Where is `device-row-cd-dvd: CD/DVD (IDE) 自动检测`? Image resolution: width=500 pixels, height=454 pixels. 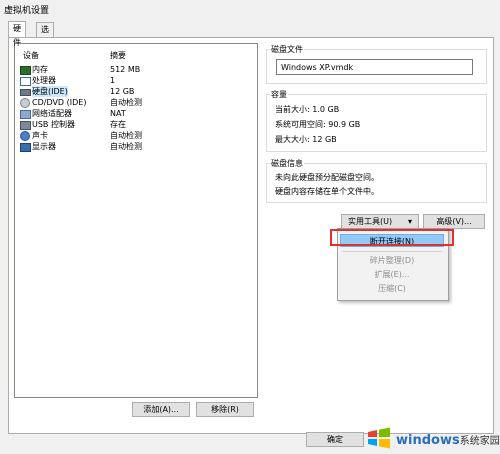
device-row-cd-dvd: CD/DVD (IDE) 自动检测 is located at coordinates (135, 102).